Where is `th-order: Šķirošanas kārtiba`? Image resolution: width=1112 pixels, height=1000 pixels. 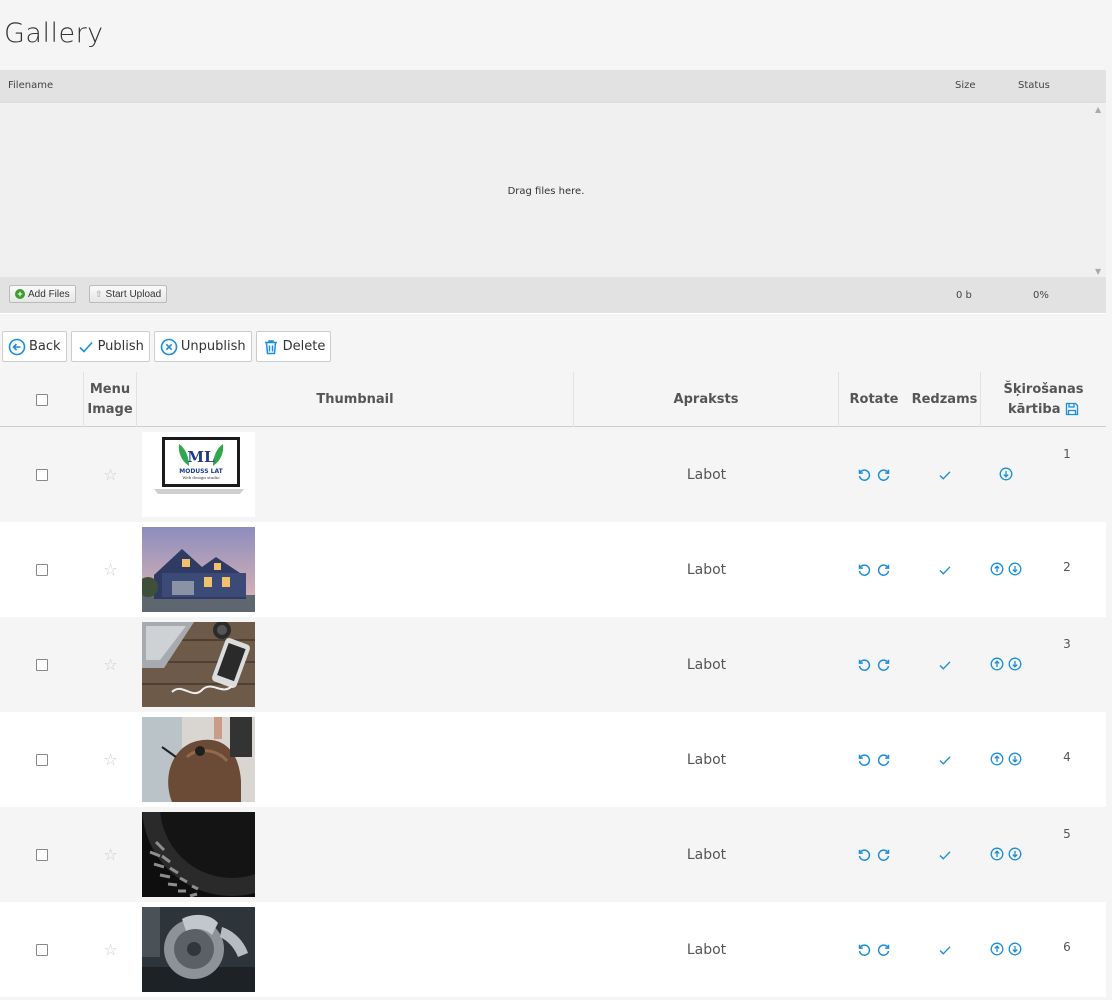
th-order: Šķirošanas kārtiba is located at coordinates (1043, 399).